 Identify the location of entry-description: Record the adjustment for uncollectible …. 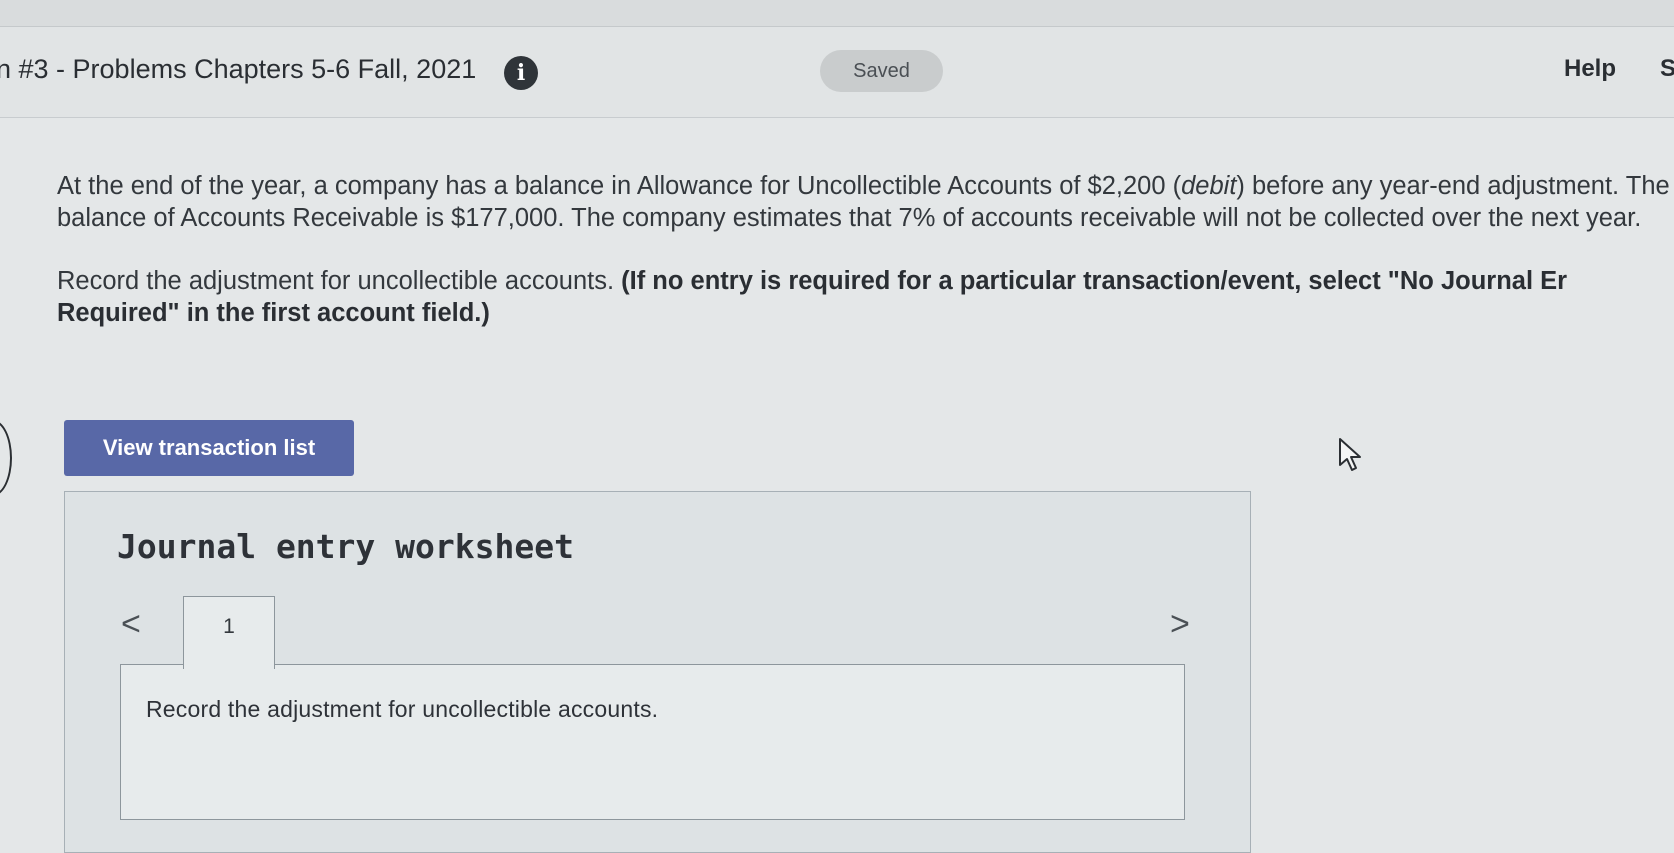
(402, 709).